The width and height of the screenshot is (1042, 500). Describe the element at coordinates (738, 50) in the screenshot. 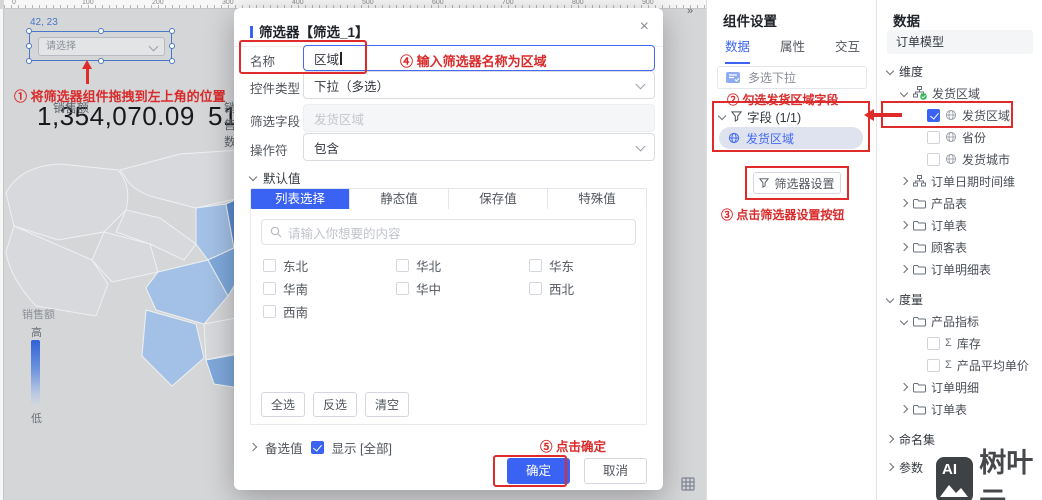

I see `settings-tab-数据: 数据` at that location.